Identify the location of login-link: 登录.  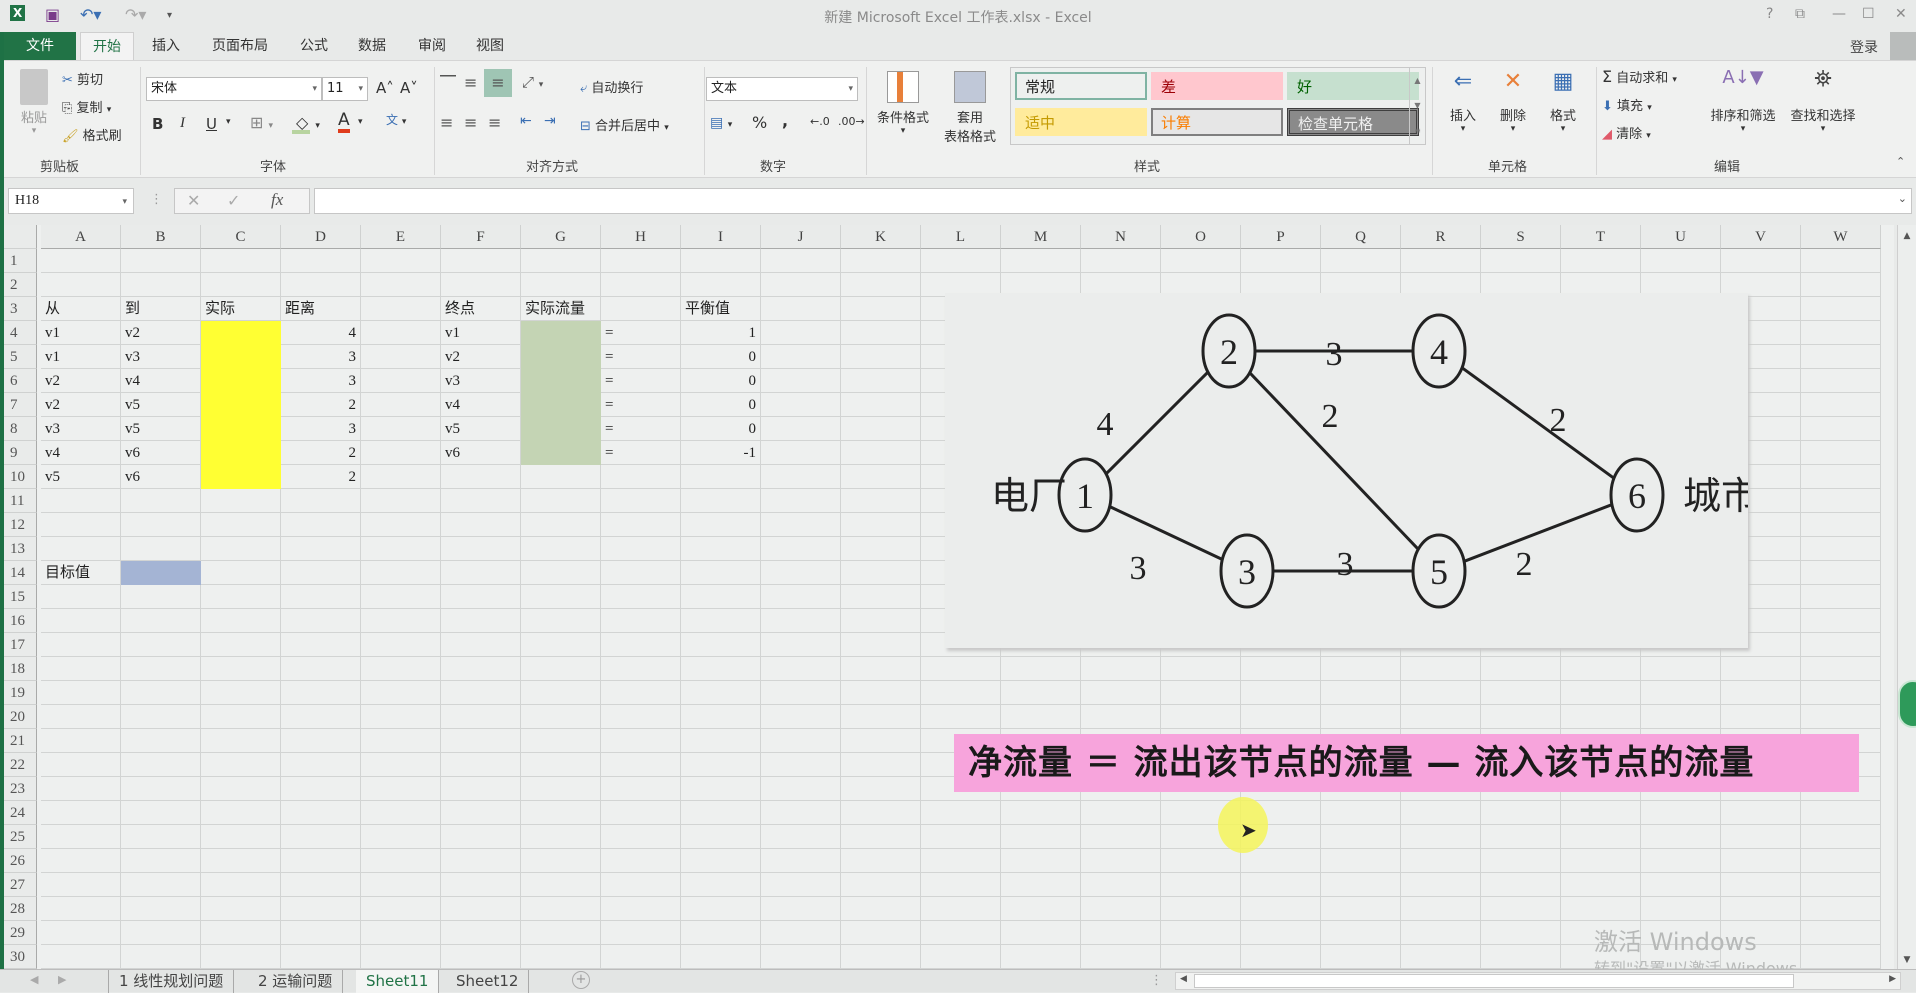
(1864, 47).